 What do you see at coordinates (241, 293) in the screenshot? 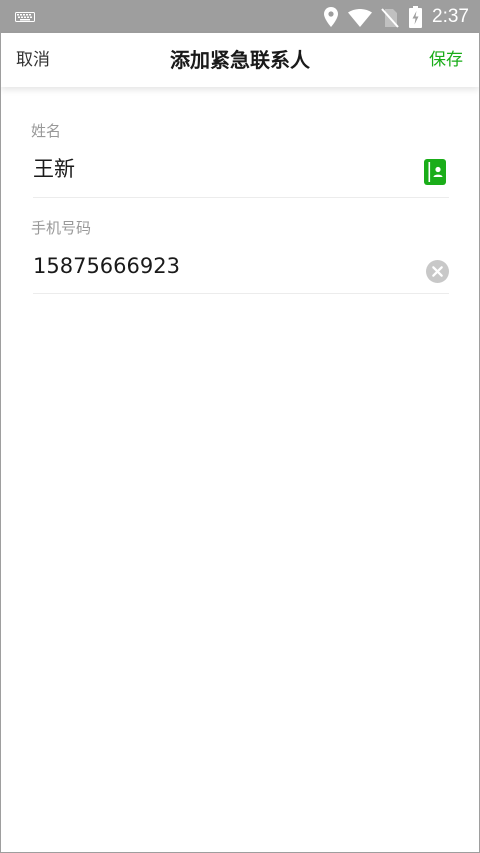
I see `phone-divider` at bounding box center [241, 293].